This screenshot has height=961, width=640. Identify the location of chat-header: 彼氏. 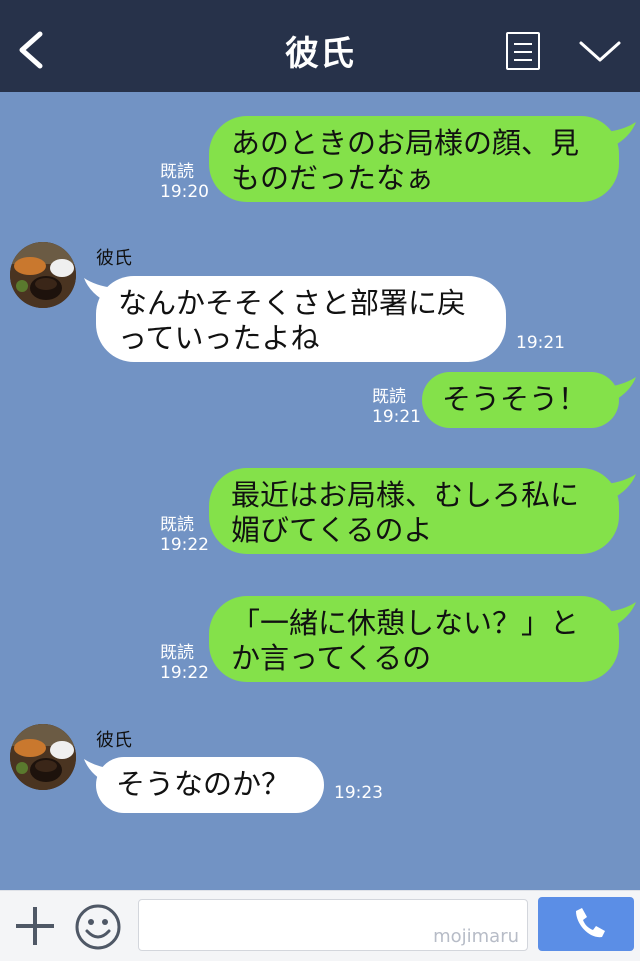
(320, 46).